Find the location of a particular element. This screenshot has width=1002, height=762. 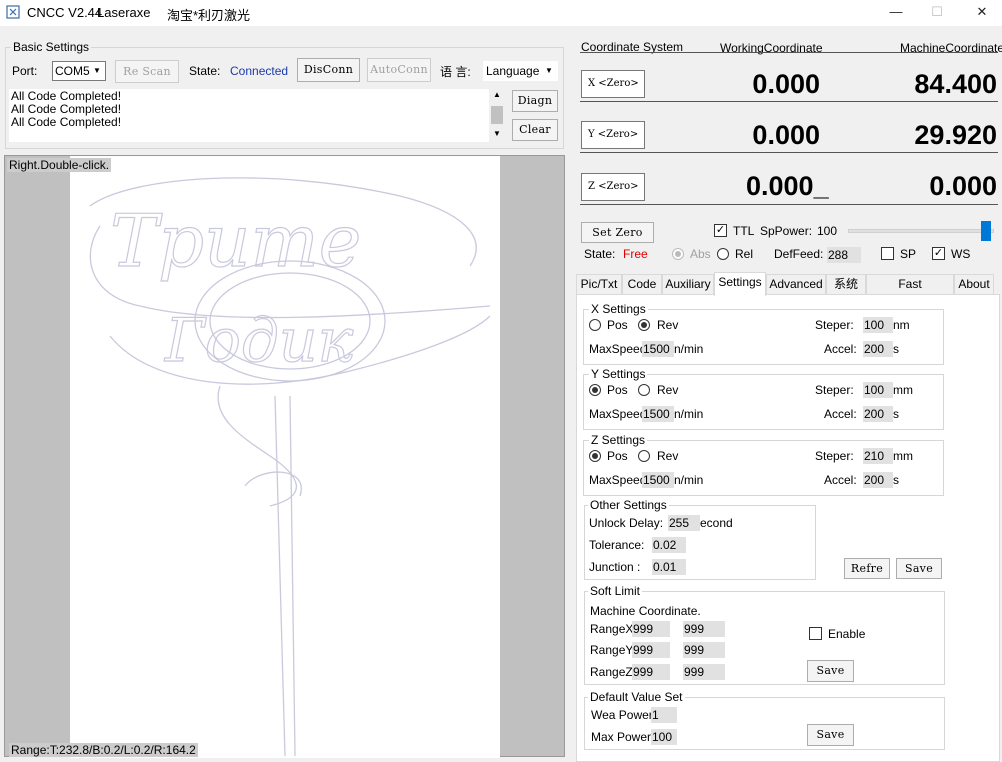

log-scrollbar: ▲ ▼ is located at coordinates (497, 115).